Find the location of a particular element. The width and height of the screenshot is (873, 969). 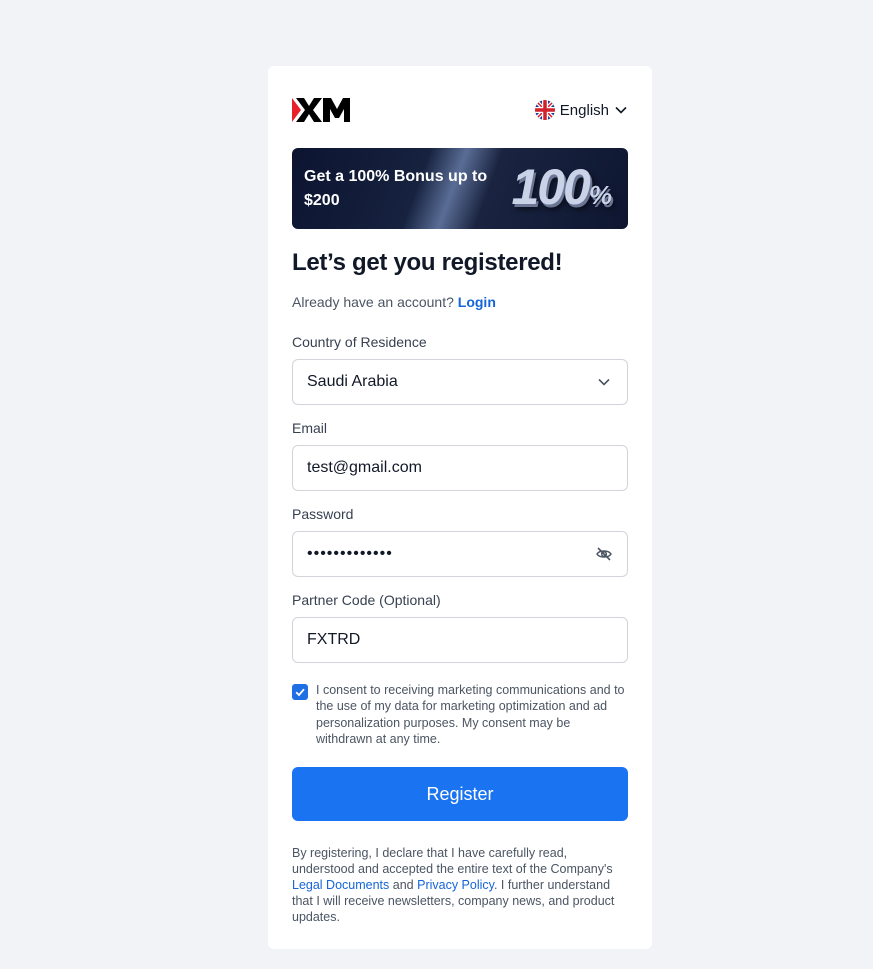

xm-logo-icon is located at coordinates (321, 110).